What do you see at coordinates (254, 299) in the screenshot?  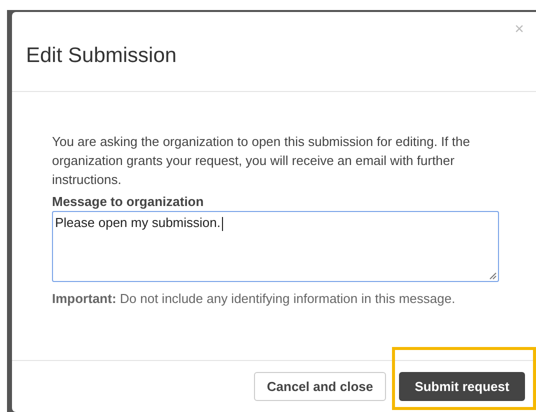 I see `important-note: Important: Do not include any identifying information in this message.` at bounding box center [254, 299].